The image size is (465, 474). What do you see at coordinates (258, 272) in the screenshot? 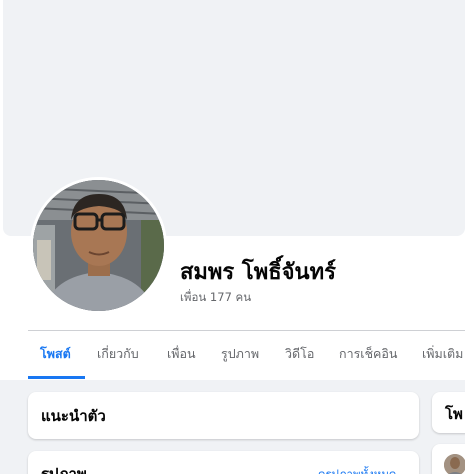
I see `profile-name: สมพร โพธิ์จันทร์` at bounding box center [258, 272].